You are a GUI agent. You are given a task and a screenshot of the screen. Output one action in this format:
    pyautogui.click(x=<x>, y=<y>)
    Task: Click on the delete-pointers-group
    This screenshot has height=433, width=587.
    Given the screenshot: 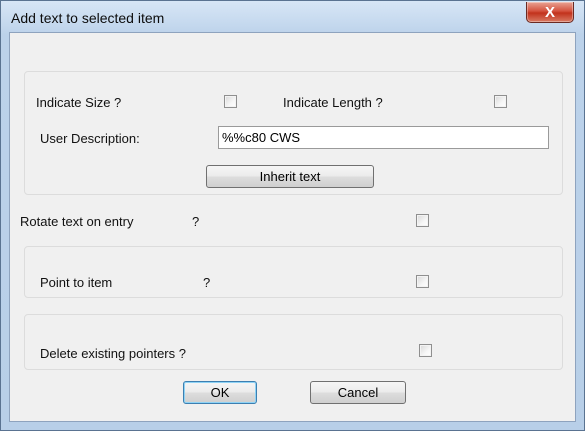 What is the action you would take?
    pyautogui.click(x=293, y=342)
    